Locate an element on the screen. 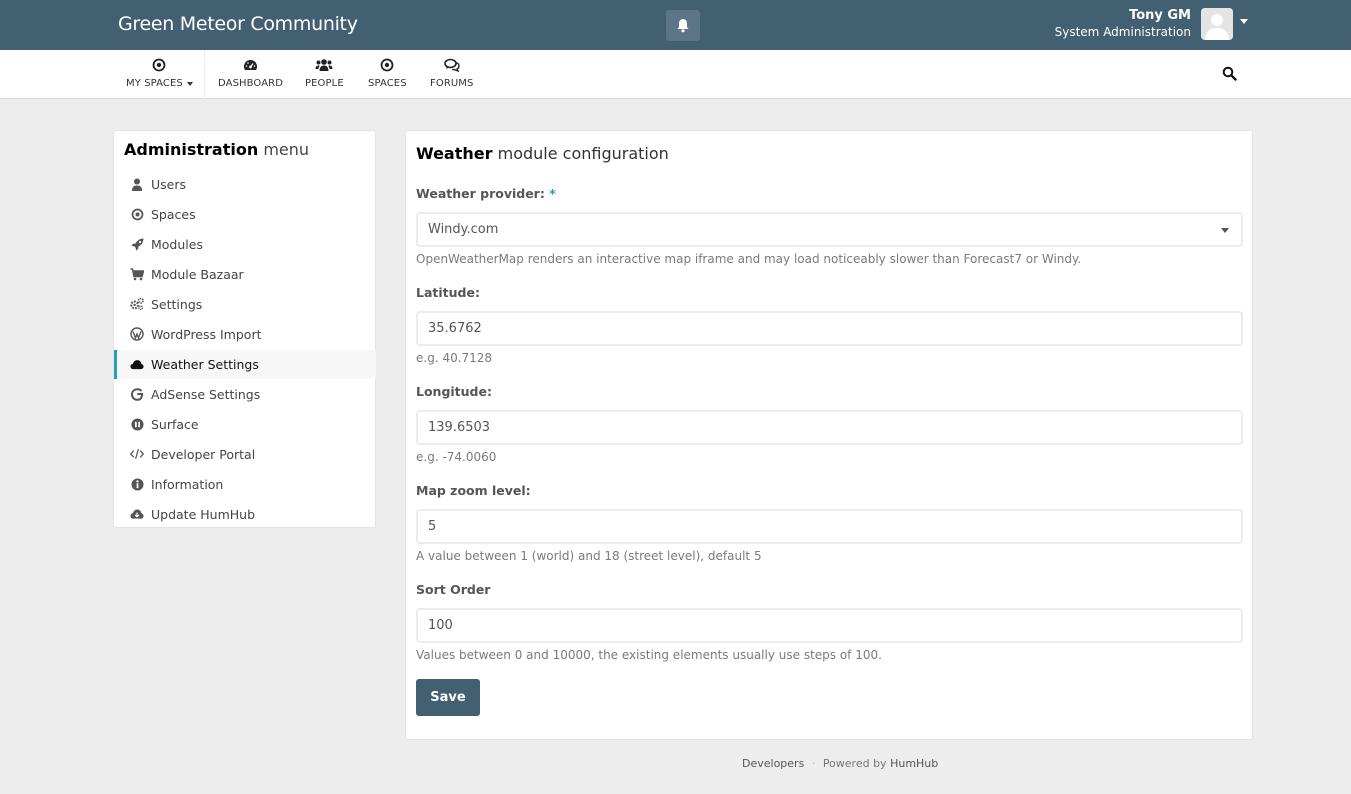 The height and width of the screenshot is (794, 1351). sidebar-item-label: Information is located at coordinates (187, 484).